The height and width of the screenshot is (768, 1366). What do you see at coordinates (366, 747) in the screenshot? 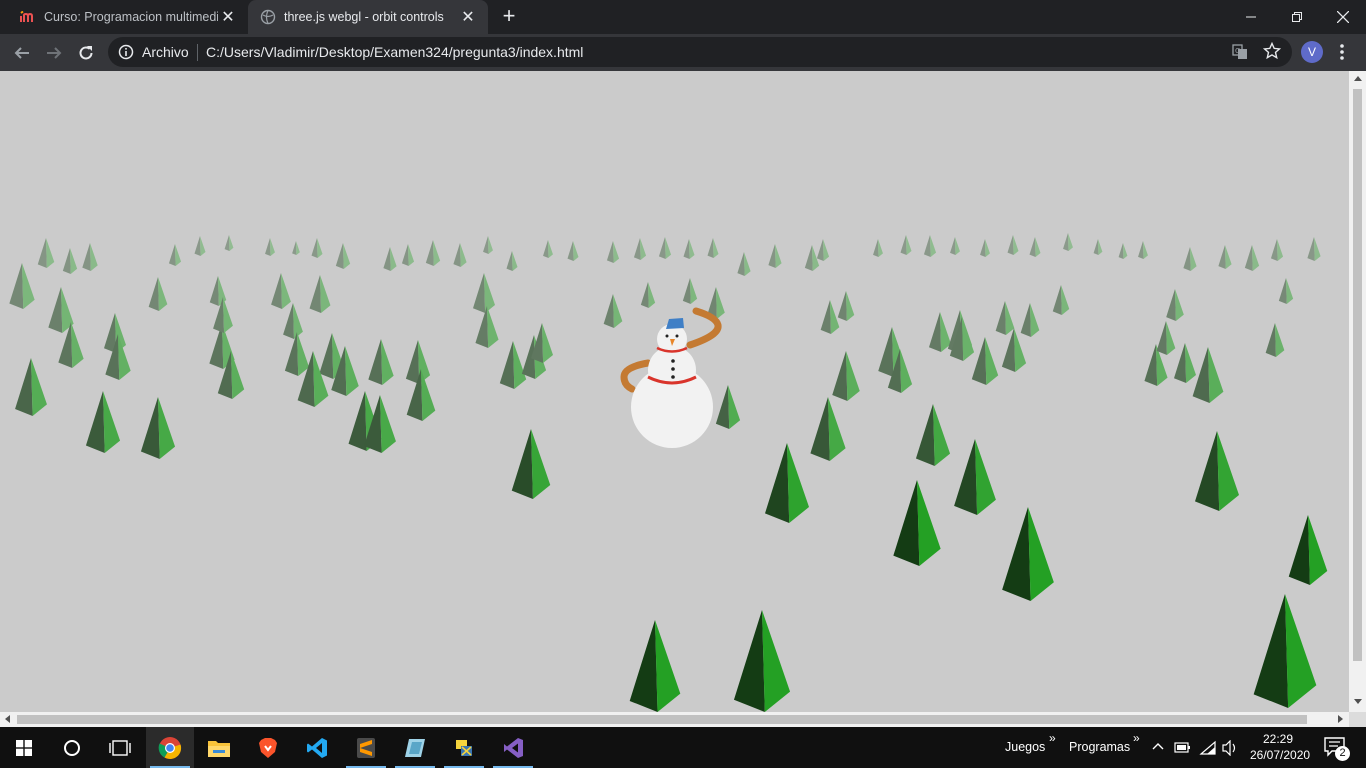
I see `sublime-icon` at bounding box center [366, 747].